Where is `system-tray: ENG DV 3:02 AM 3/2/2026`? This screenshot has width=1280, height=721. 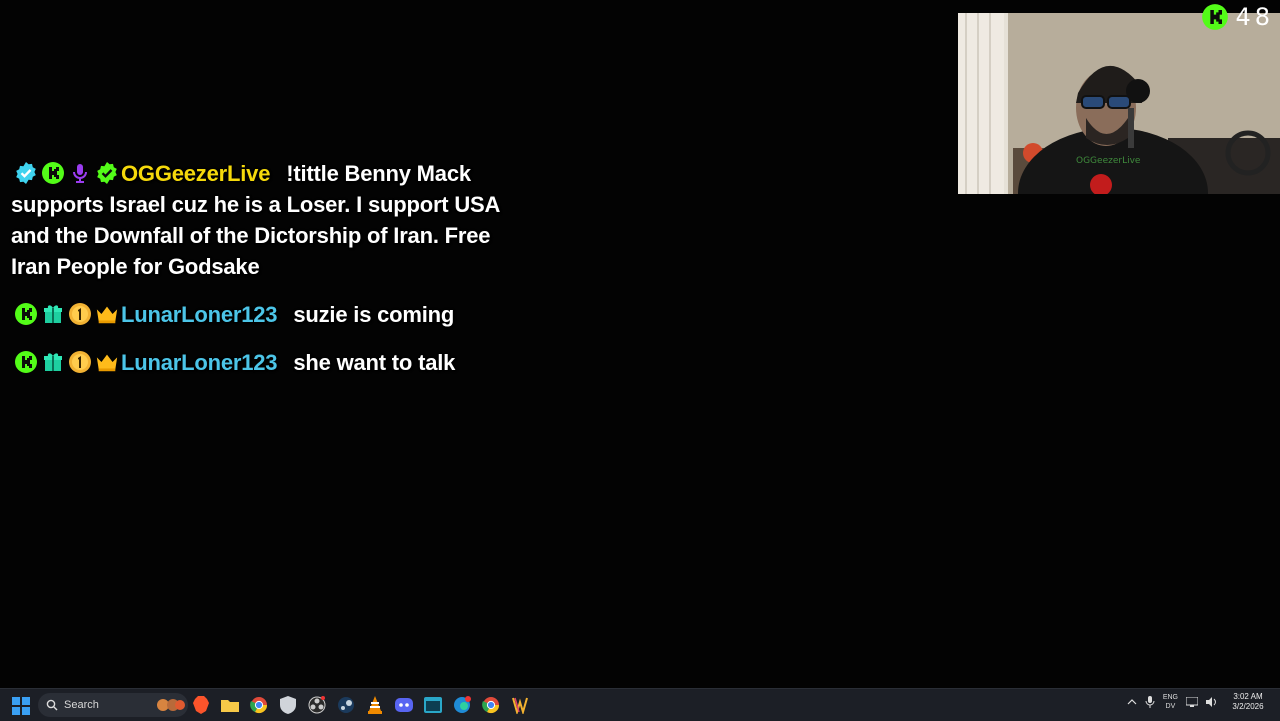
system-tray: ENG DV 3:02 AM 3/2/2026 is located at coordinates (1198, 702).